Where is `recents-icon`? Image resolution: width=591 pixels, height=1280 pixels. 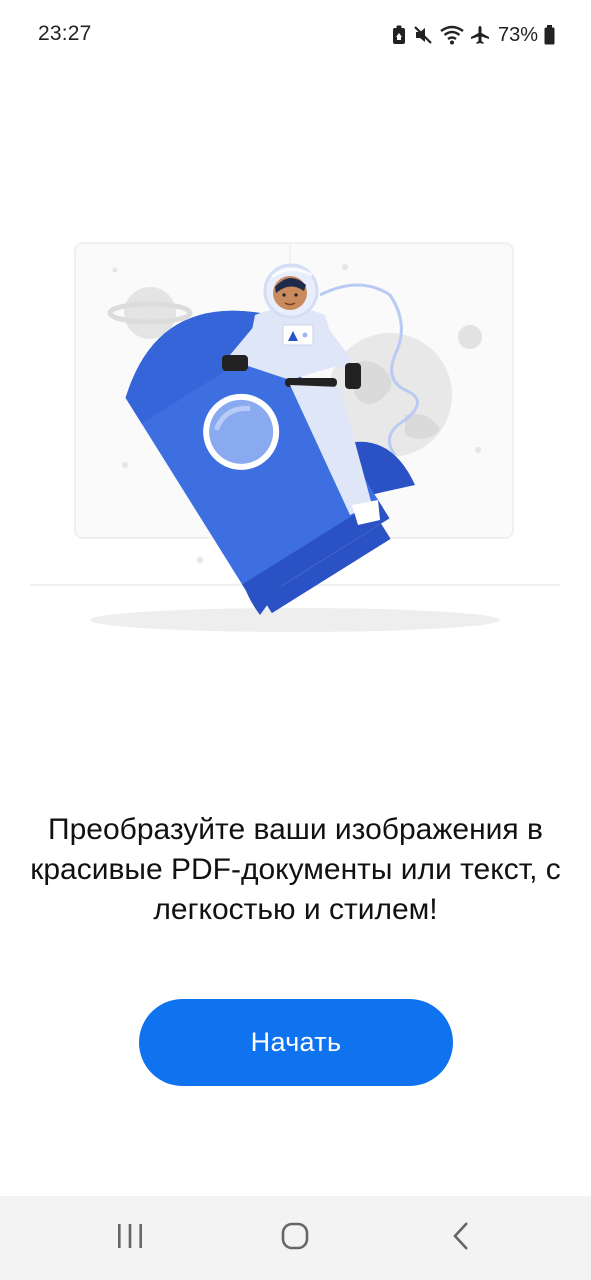
recents-icon is located at coordinates (130, 1238).